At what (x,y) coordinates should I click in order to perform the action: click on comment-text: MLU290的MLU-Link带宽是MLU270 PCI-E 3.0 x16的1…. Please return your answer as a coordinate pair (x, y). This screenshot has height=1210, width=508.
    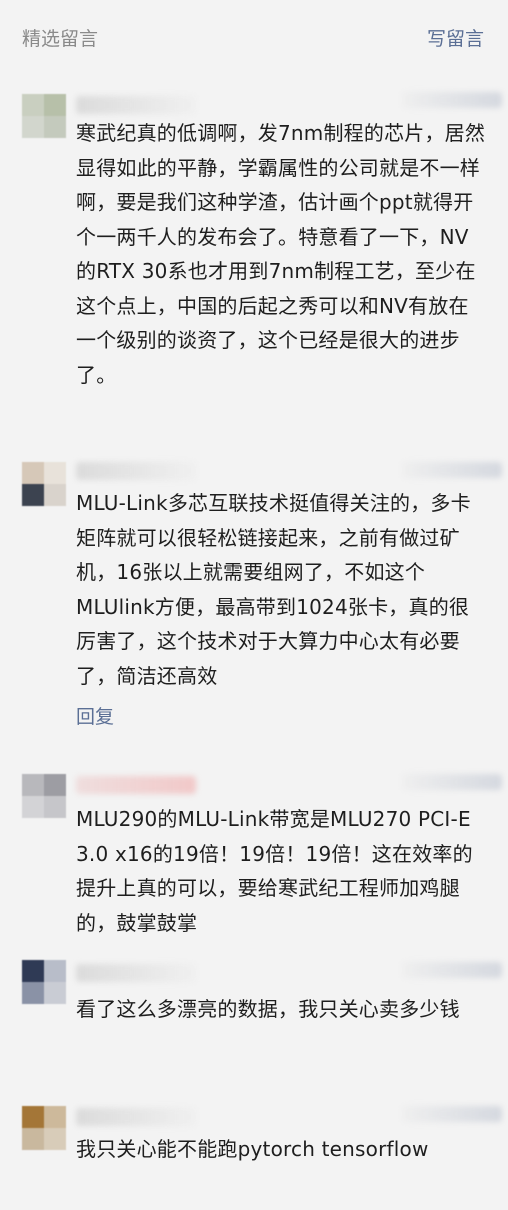
    Looking at the image, I should click on (274, 871).